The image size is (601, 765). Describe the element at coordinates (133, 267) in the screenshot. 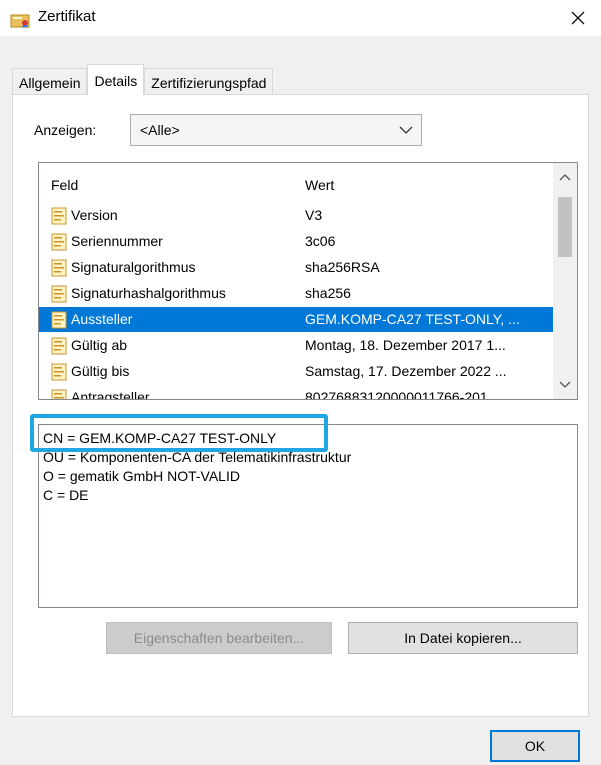

I see `row-field: Signaturalgorithmus` at that location.